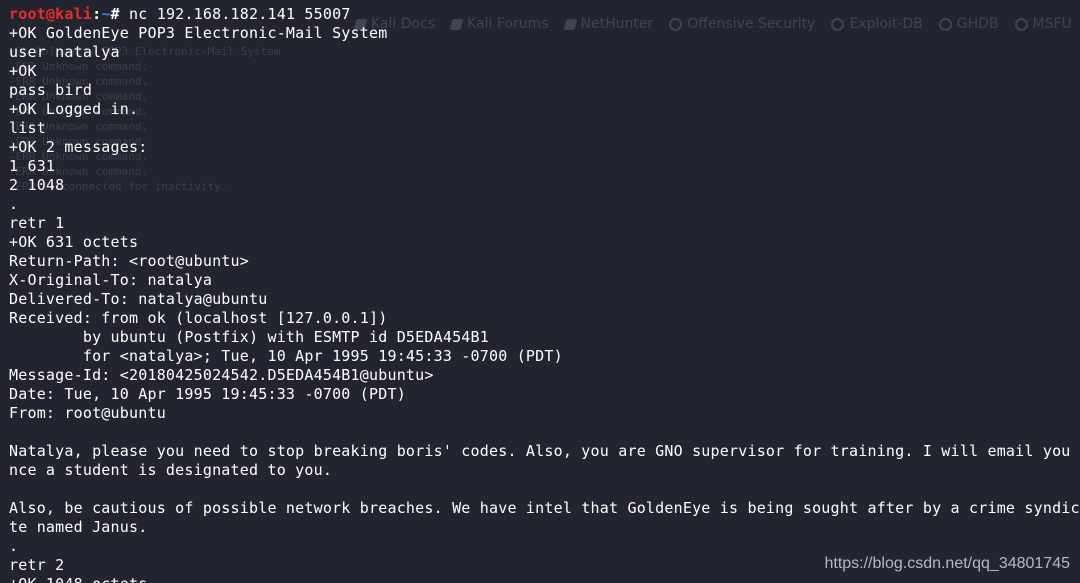 Image resolution: width=1080 pixels, height=583 pixels. Describe the element at coordinates (37, 185) in the screenshot. I see `terminal-line: 2 1048` at that location.